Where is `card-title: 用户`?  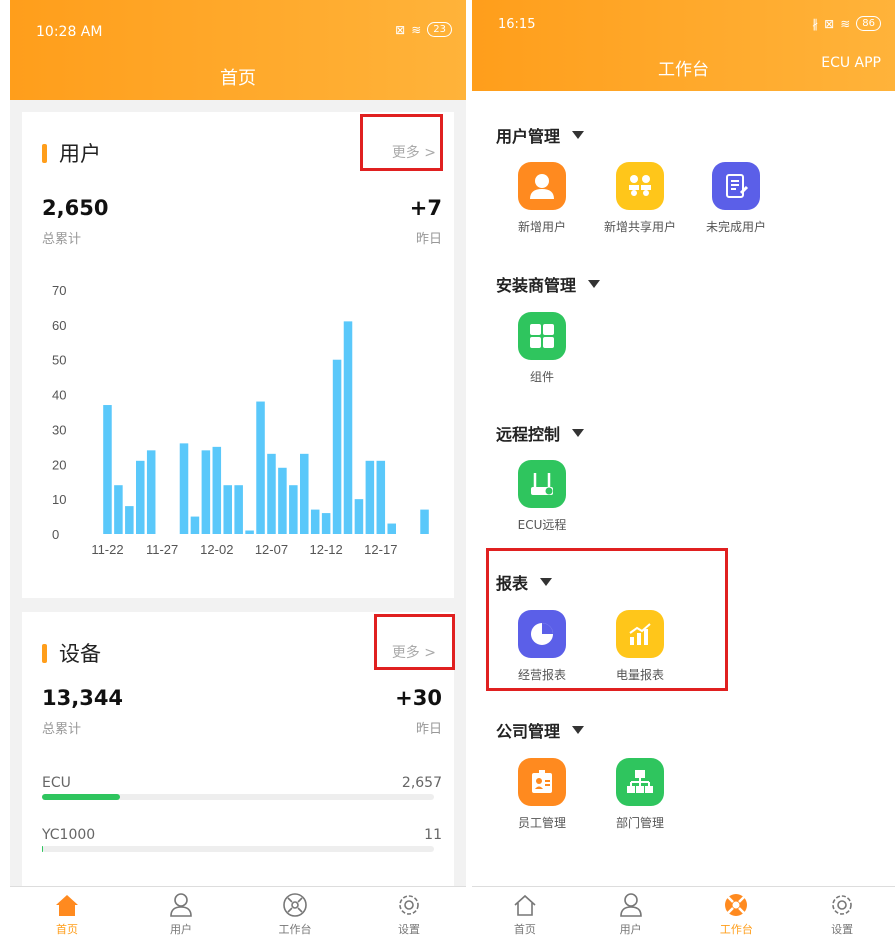
card-title: 用户 is located at coordinates (71, 153).